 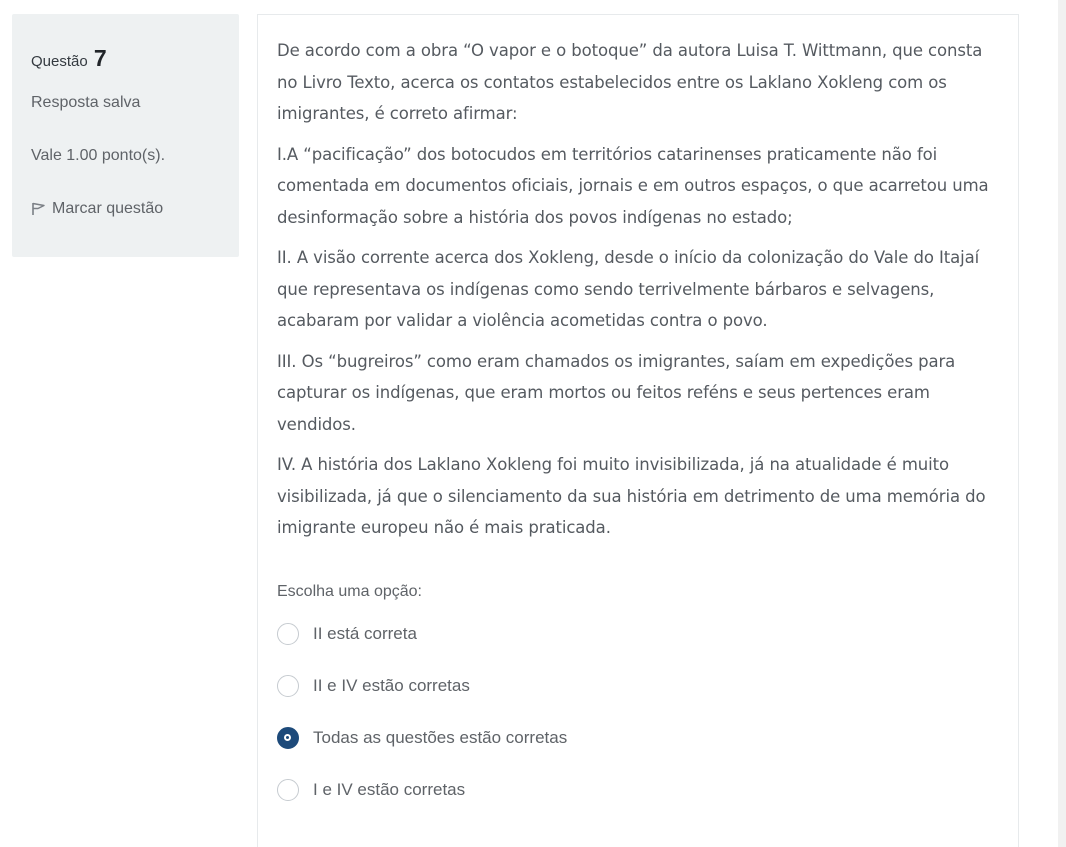 I want to click on question-number: Questão 7, so click(x=125, y=58).